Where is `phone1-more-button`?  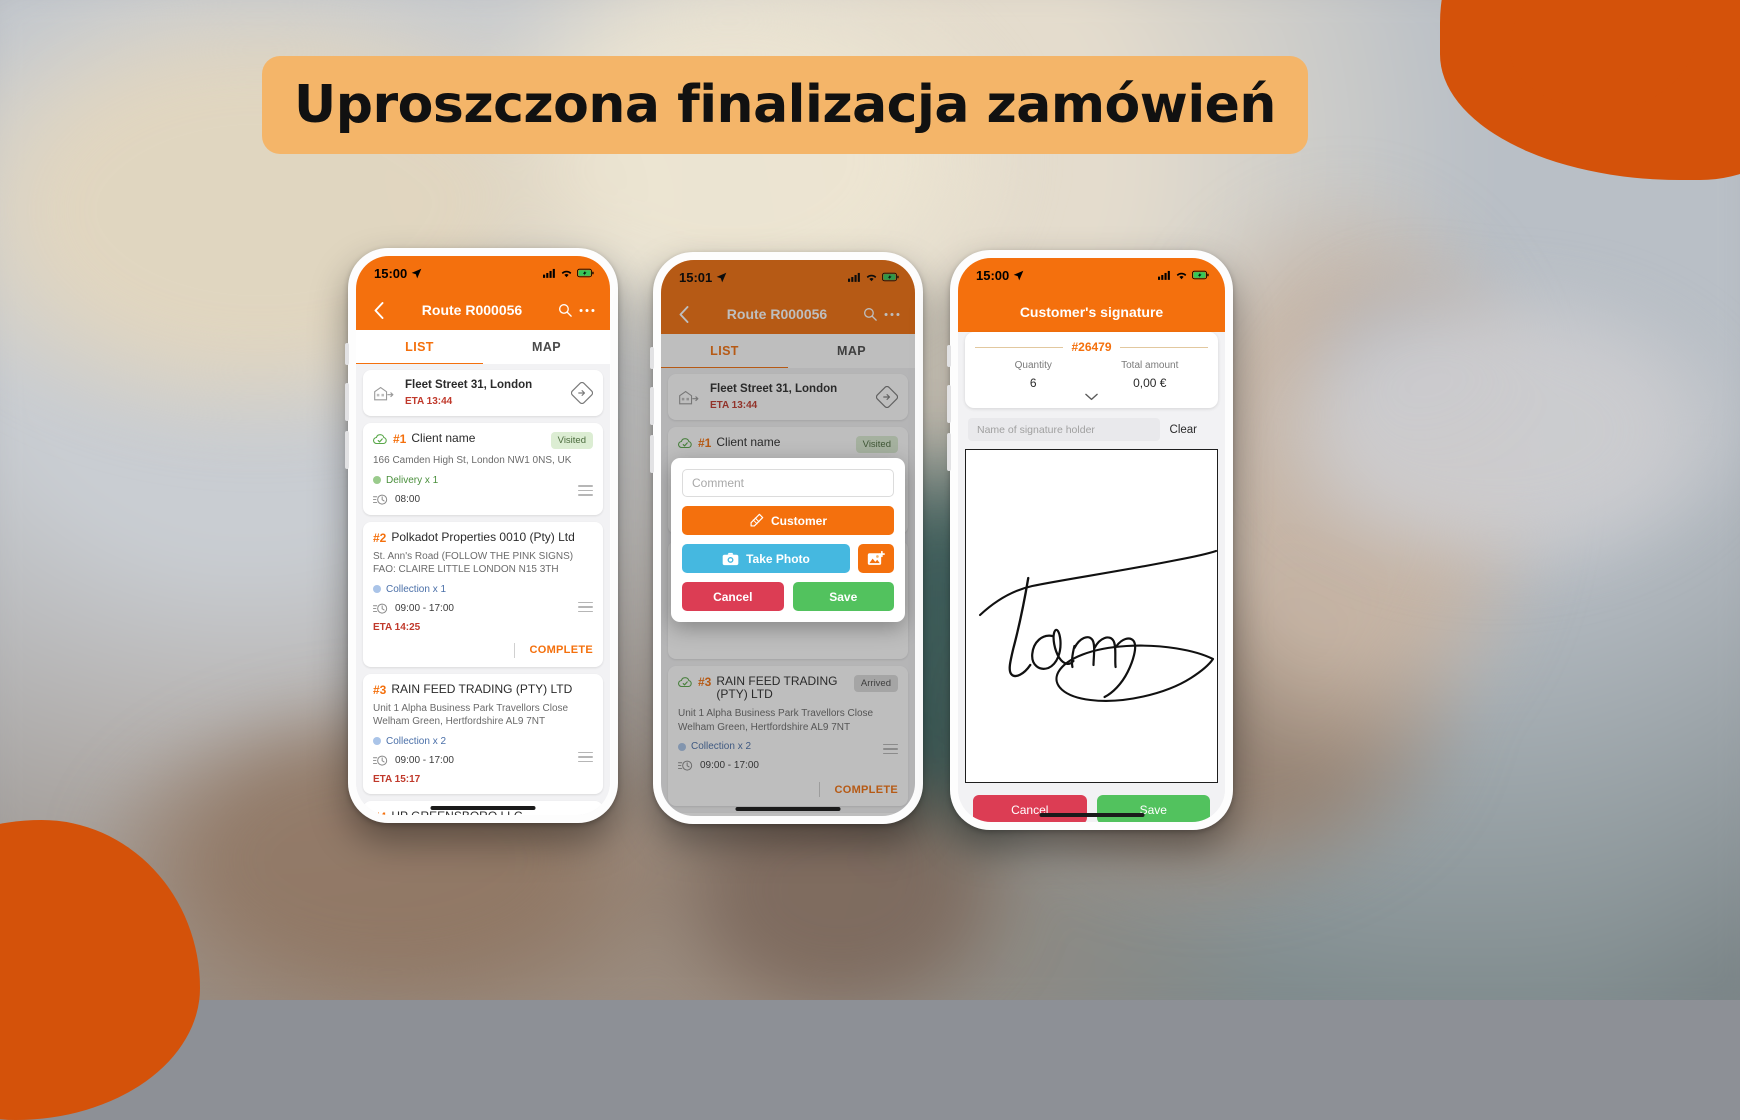
phone1-more-button is located at coordinates (587, 310).